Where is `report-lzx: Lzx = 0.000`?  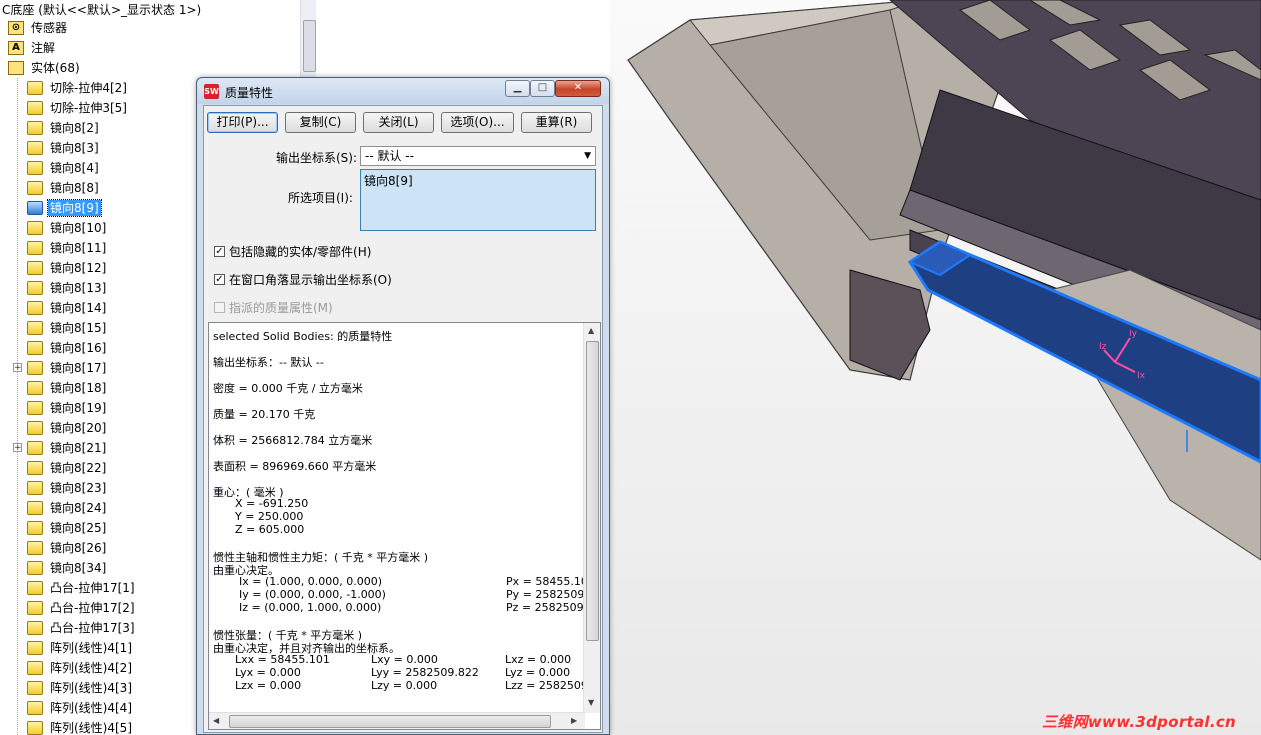 report-lzx: Lzx = 0.000 is located at coordinates (268, 685).